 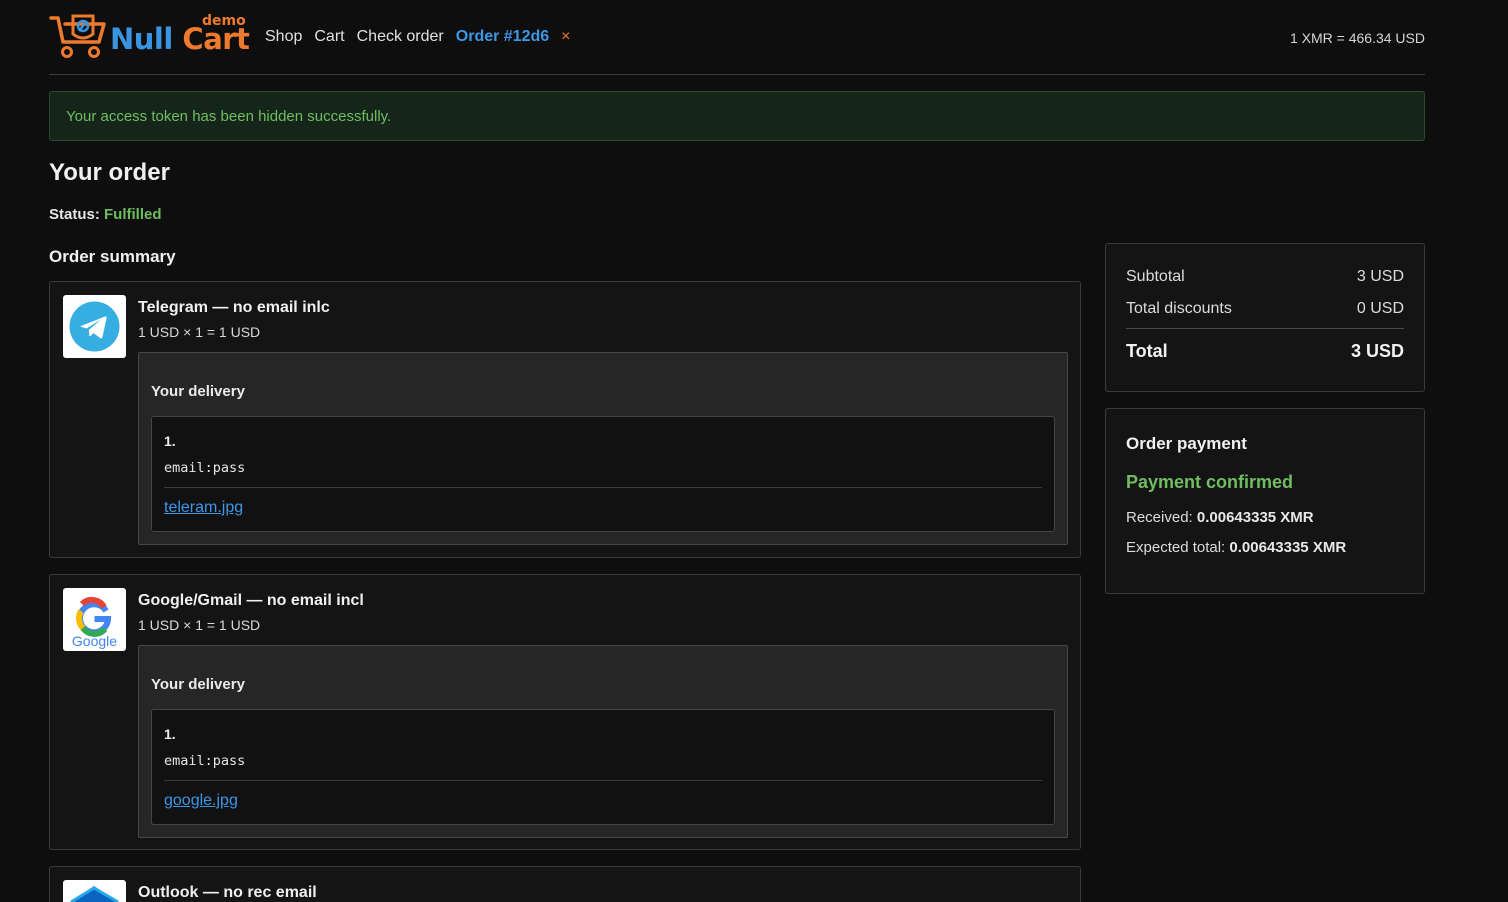 I want to click on nav-current-order: Order #12d6, so click(x=502, y=37).